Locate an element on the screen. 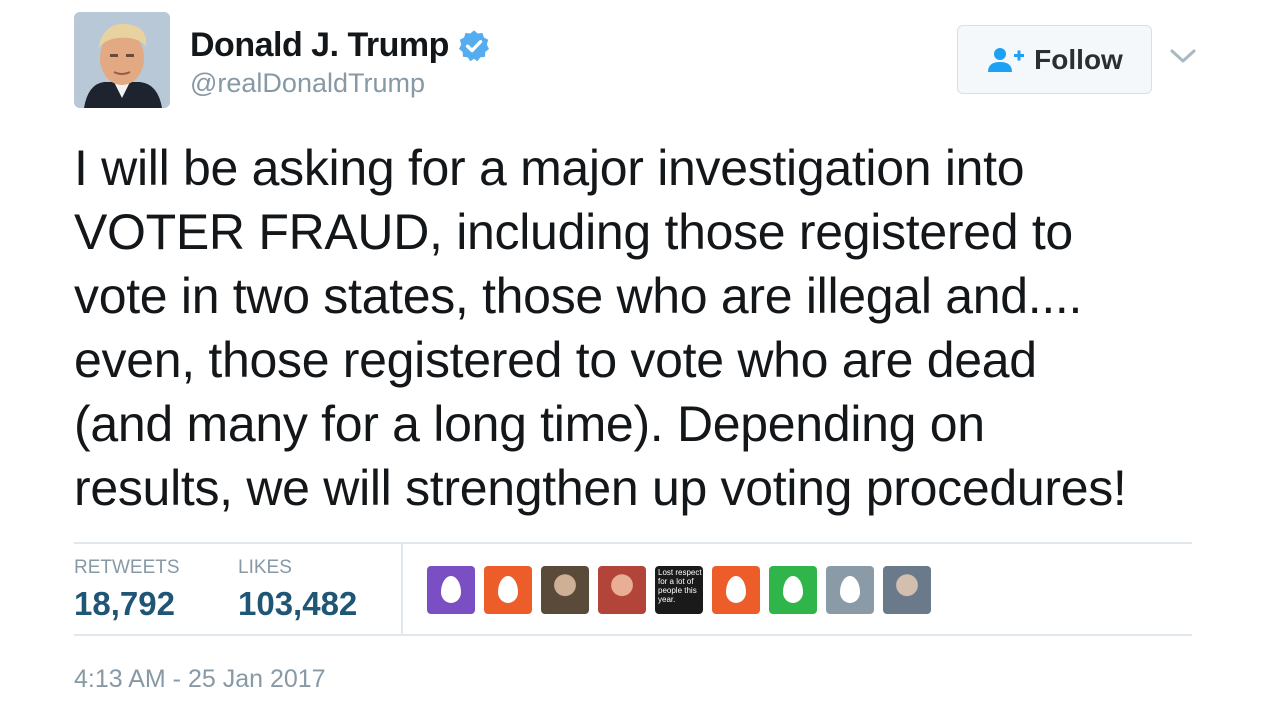 The image size is (1282, 711). user-handle: @realDonaldTrump is located at coordinates (307, 83).